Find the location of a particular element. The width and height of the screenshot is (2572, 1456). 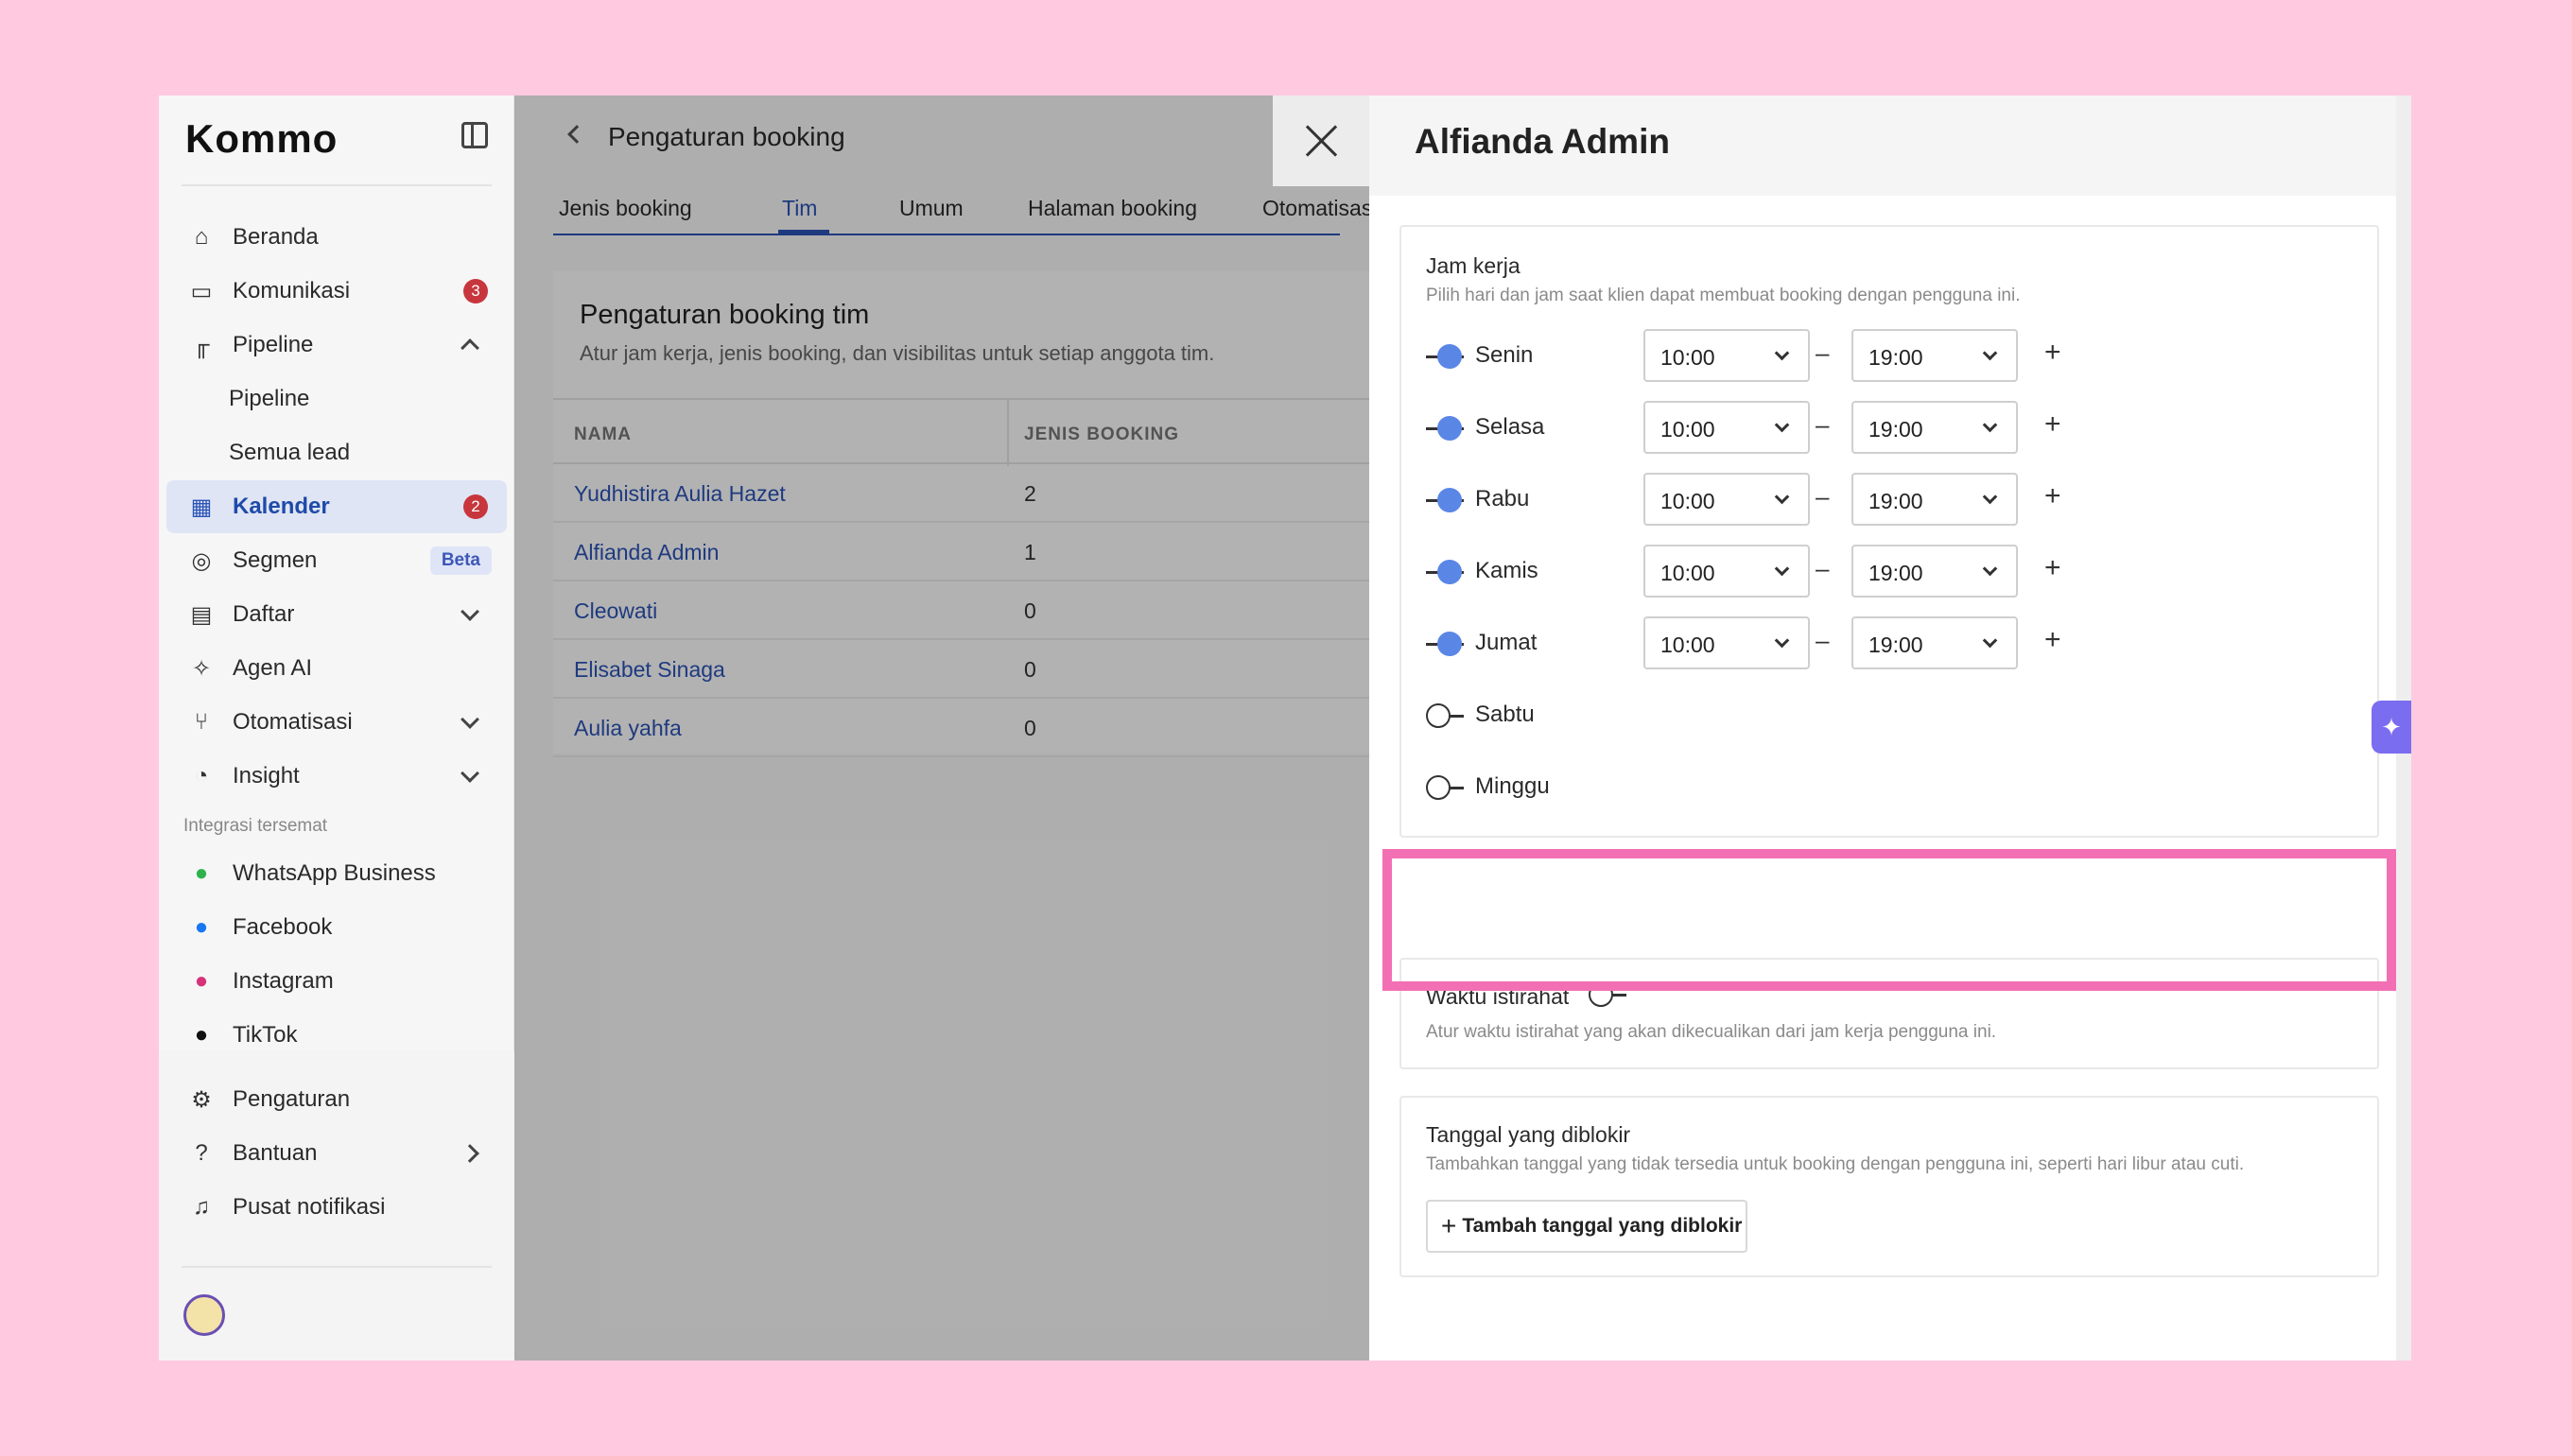

sidebar-item-label: Kalender is located at coordinates (281, 506).